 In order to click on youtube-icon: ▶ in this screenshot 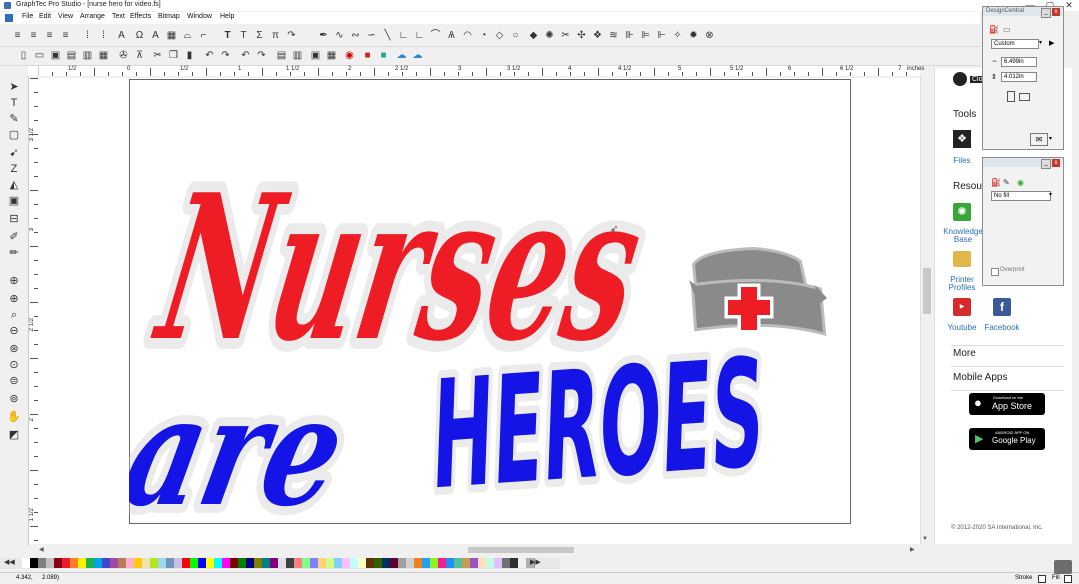, I will do `click(962, 307)`.